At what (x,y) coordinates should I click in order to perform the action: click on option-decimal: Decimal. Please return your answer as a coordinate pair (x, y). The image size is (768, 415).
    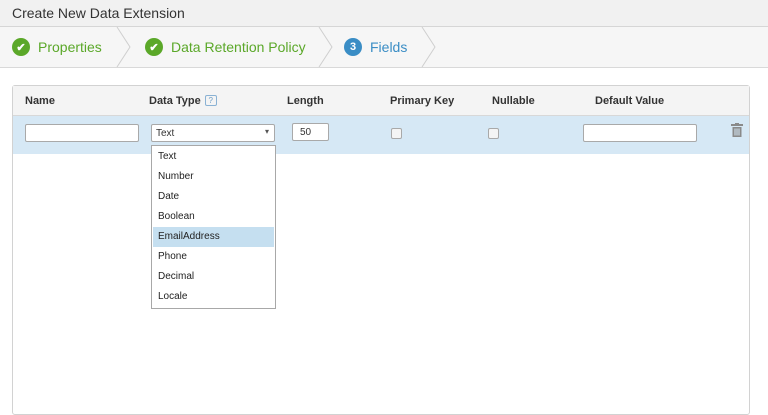
    Looking at the image, I should click on (213, 277).